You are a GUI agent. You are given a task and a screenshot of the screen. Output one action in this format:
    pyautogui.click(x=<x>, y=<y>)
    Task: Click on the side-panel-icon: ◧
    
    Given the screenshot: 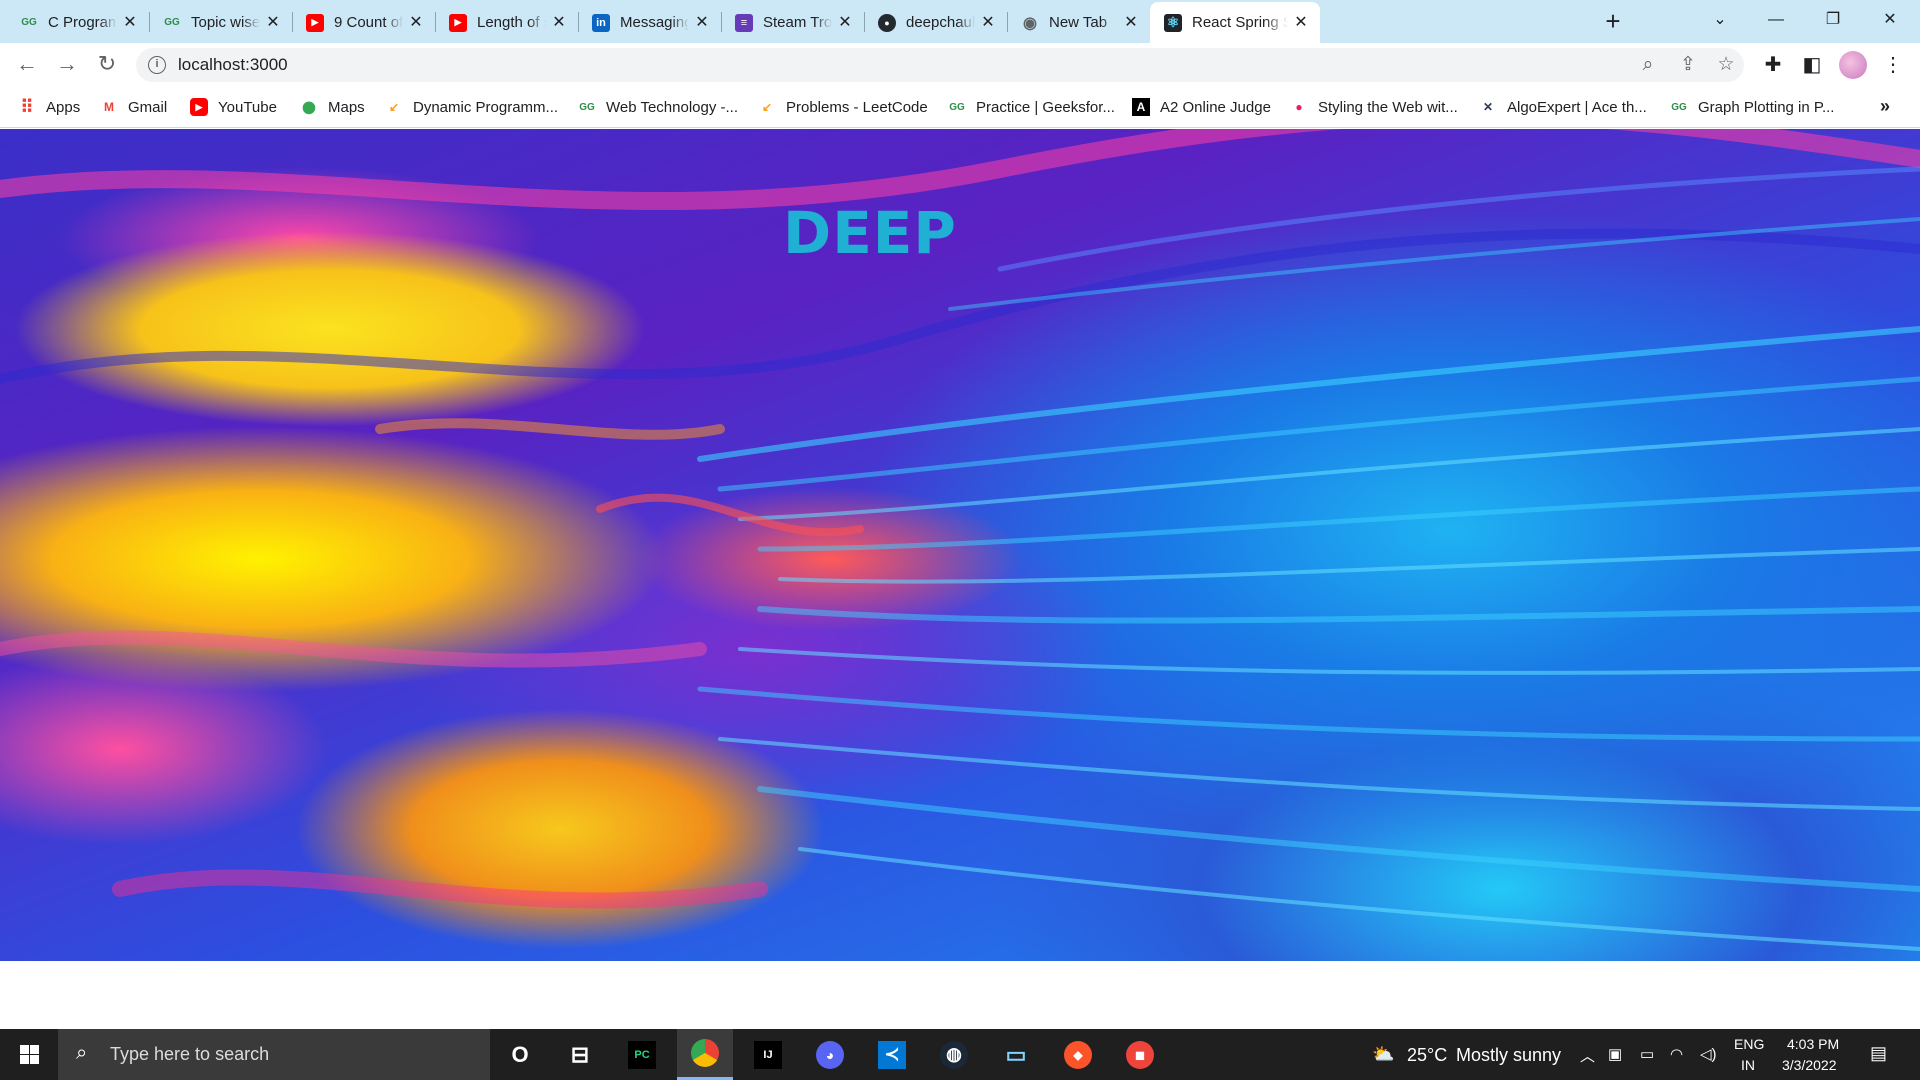 What is the action you would take?
    pyautogui.click(x=1812, y=65)
    